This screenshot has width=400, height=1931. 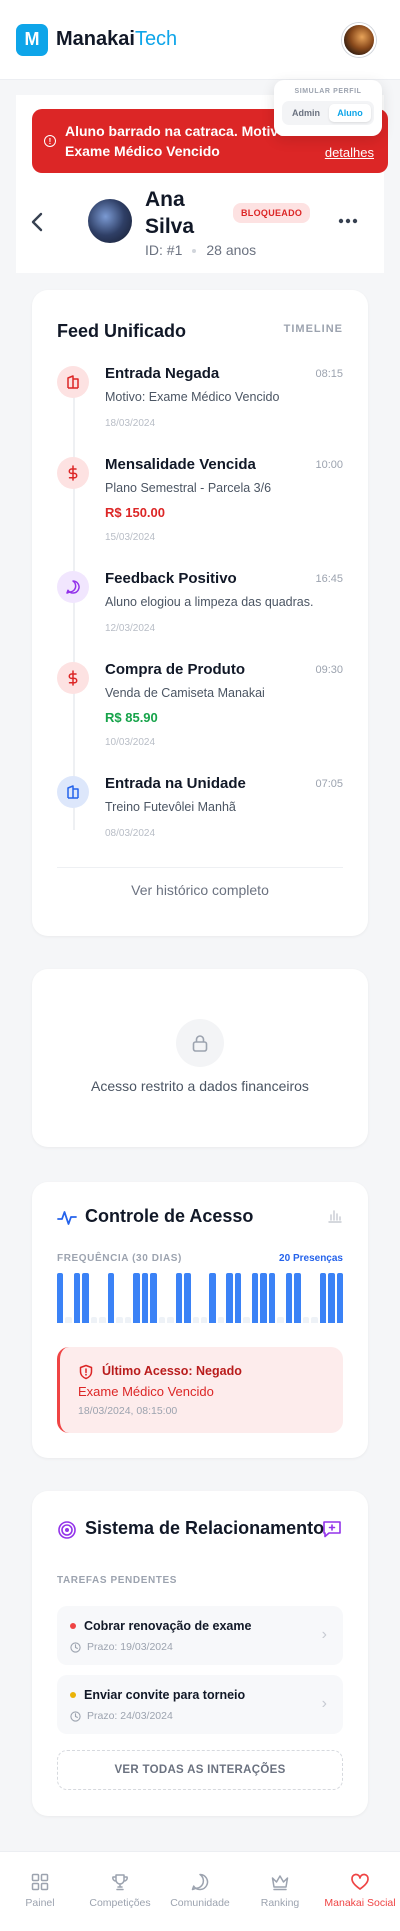 I want to click on brand-name: ManakaiTech, so click(x=116, y=39).